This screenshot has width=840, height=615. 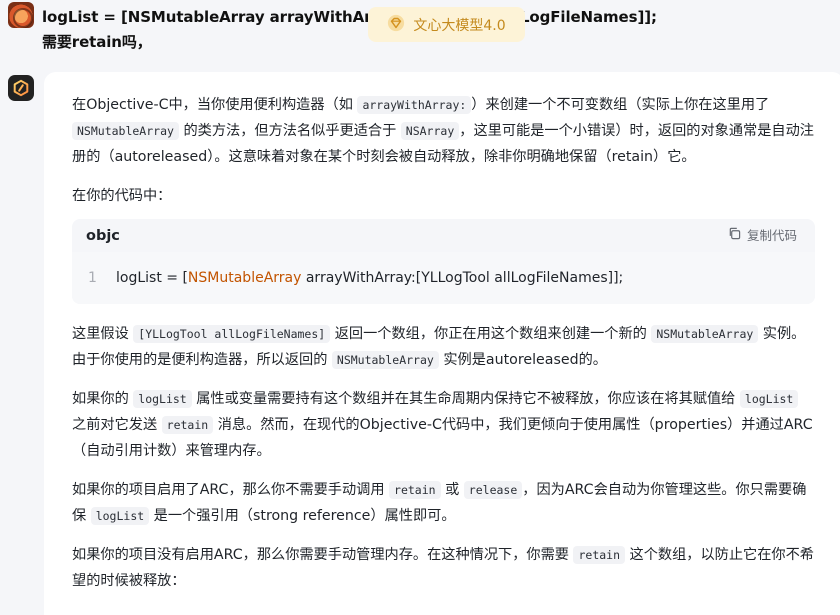 What do you see at coordinates (232, 334) in the screenshot?
I see `inline-code: [YLLogTool allLogFileNames]` at bounding box center [232, 334].